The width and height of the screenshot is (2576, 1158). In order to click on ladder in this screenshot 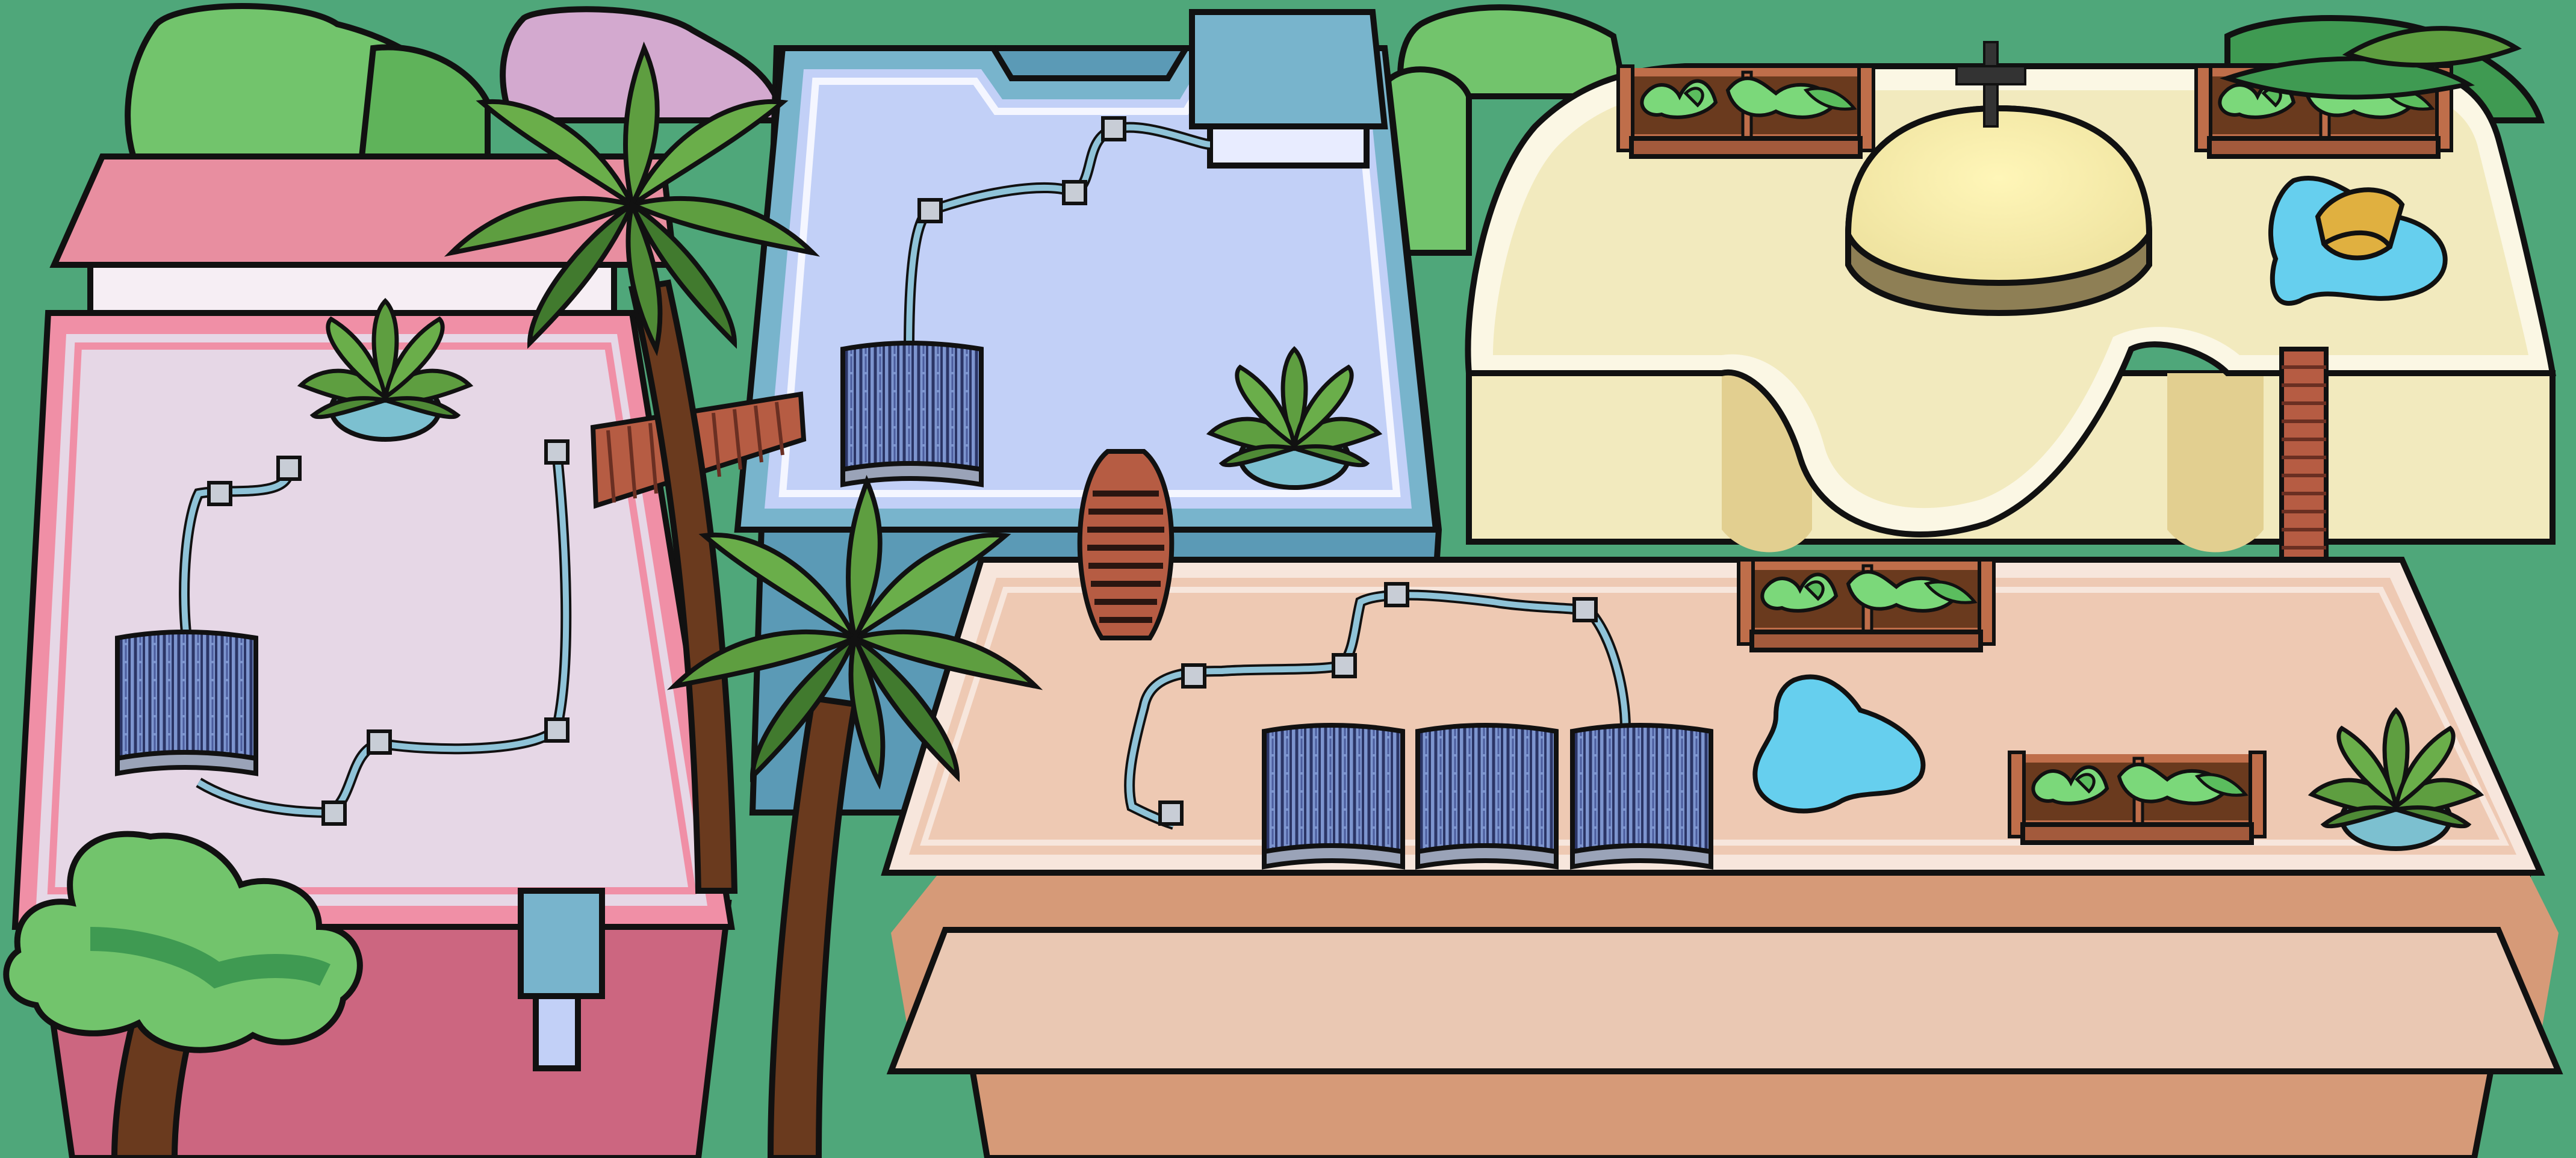, I will do `click(1126, 544)`.